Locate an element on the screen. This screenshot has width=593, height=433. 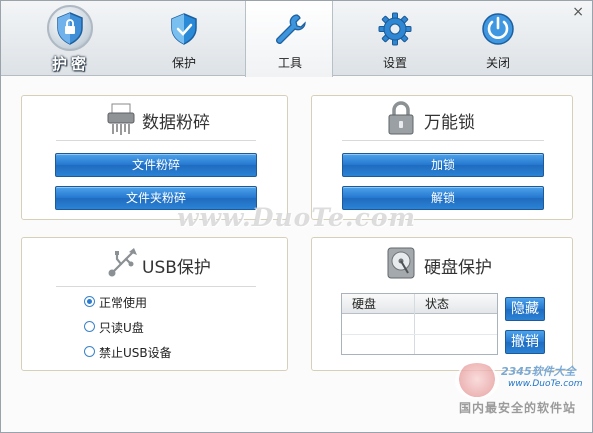
wrench-icon is located at coordinates (291, 29).